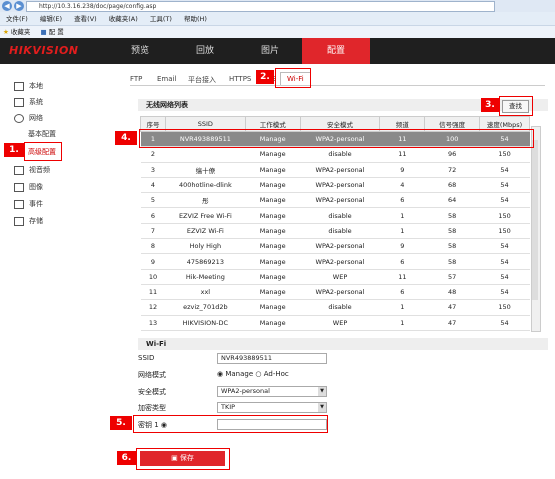  I want to click on table-cell: ezviz_701d2b, so click(205, 307).